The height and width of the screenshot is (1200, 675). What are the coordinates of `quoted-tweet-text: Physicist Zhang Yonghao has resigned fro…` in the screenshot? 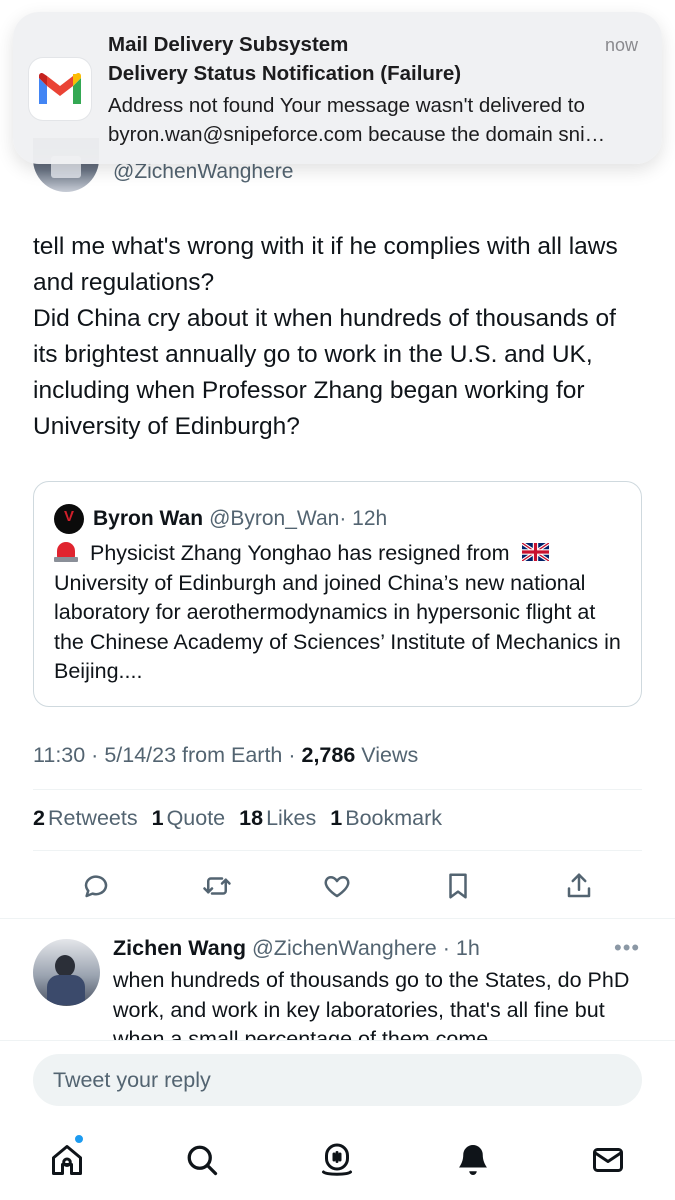 It's located at (341, 613).